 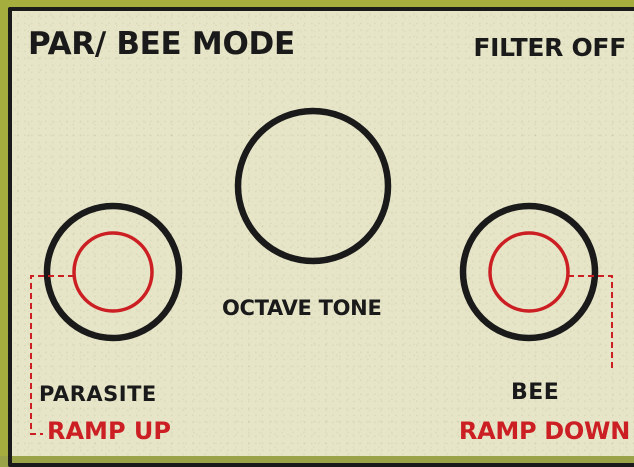 What do you see at coordinates (109, 431) in the screenshot?
I see `ramp-up-label: RAMP UP` at bounding box center [109, 431].